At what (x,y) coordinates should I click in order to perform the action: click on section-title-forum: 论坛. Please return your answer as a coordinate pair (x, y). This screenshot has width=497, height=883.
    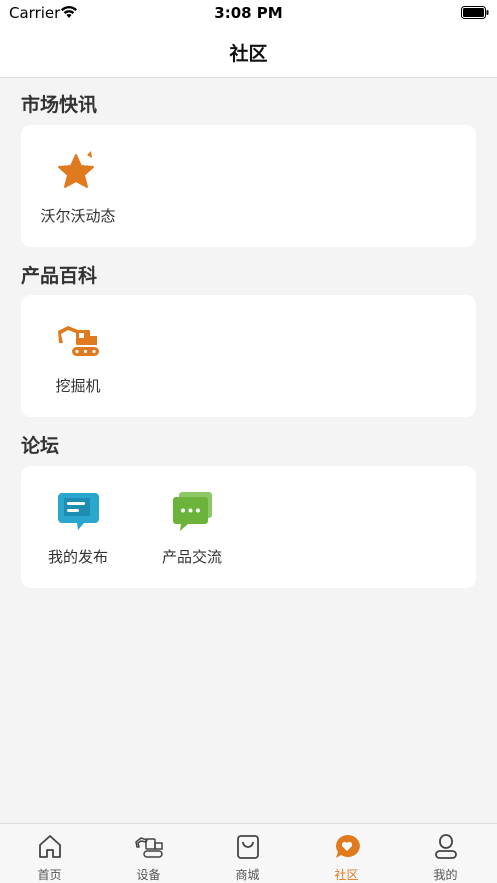
    Looking at the image, I should click on (40, 446).